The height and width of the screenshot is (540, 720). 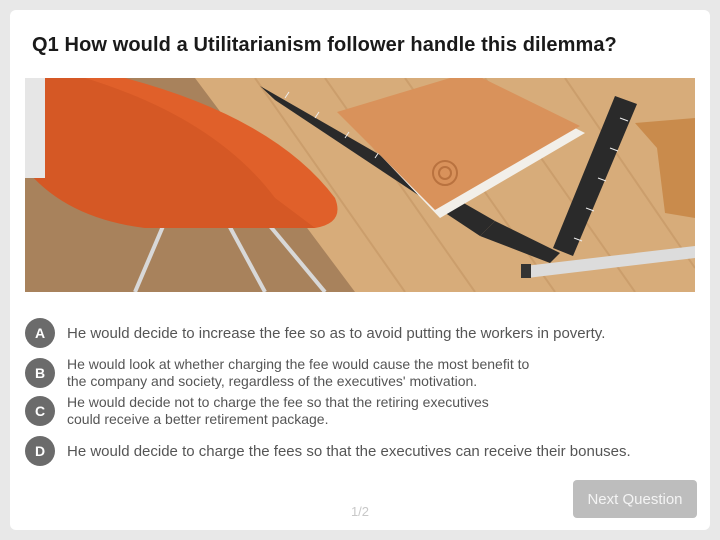 What do you see at coordinates (40, 451) in the screenshot?
I see `option-letter-badge: D` at bounding box center [40, 451].